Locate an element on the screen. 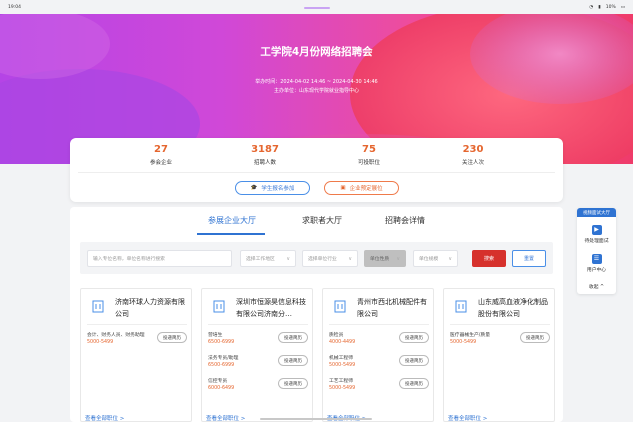 The width and height of the screenshot is (633, 422). tab-jobseekers: 求职者大厅 is located at coordinates (322, 220).